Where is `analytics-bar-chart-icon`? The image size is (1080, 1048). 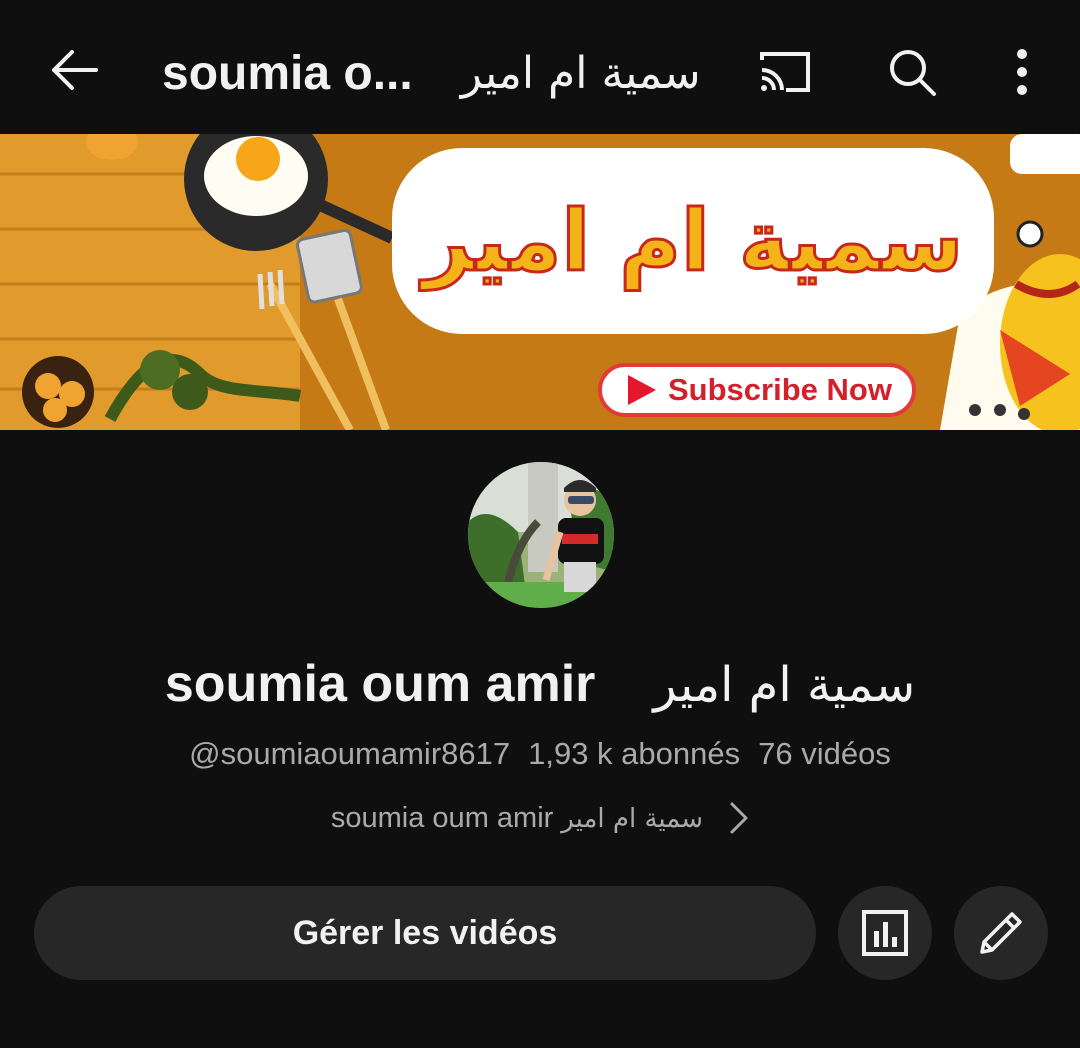
analytics-bar-chart-icon is located at coordinates (885, 933).